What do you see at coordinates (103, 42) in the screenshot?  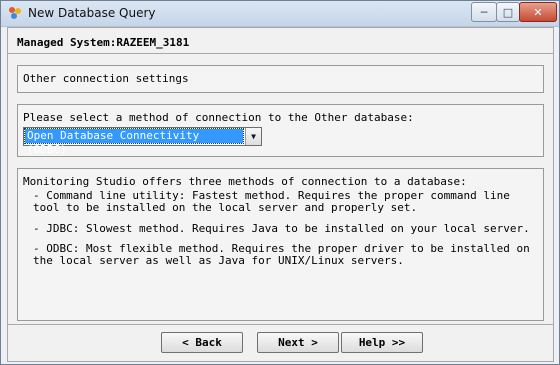 I see `managed-system-label: Managed System:RAZEEM_3181` at bounding box center [103, 42].